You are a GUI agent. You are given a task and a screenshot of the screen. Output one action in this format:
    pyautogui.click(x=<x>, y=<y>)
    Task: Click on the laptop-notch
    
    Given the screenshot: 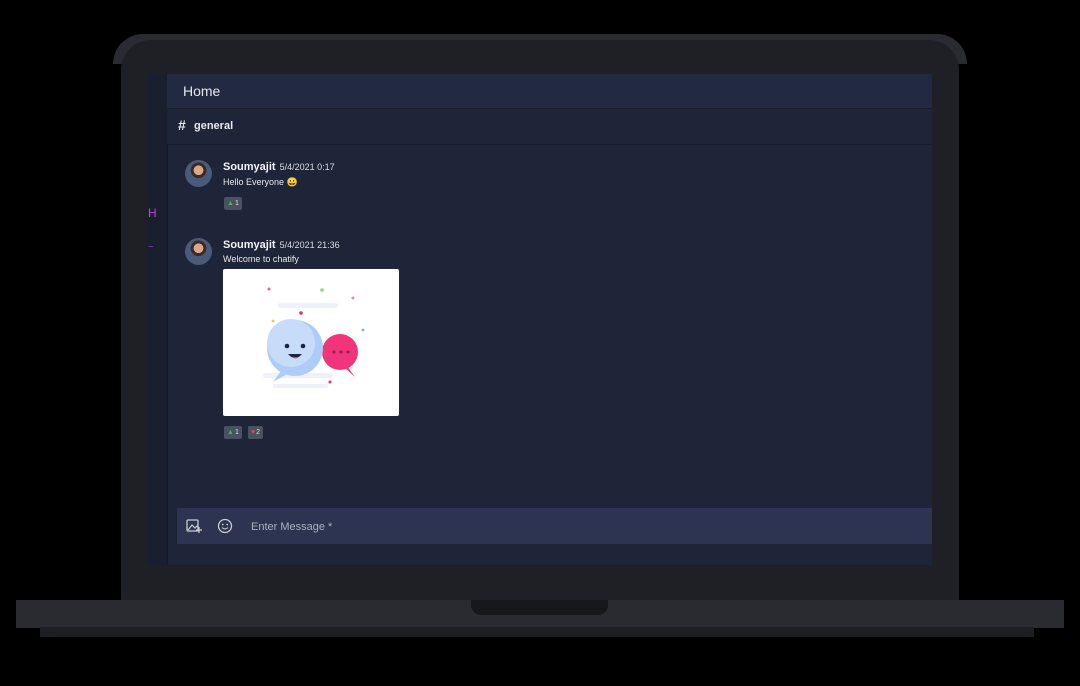 What is the action you would take?
    pyautogui.click(x=539, y=607)
    